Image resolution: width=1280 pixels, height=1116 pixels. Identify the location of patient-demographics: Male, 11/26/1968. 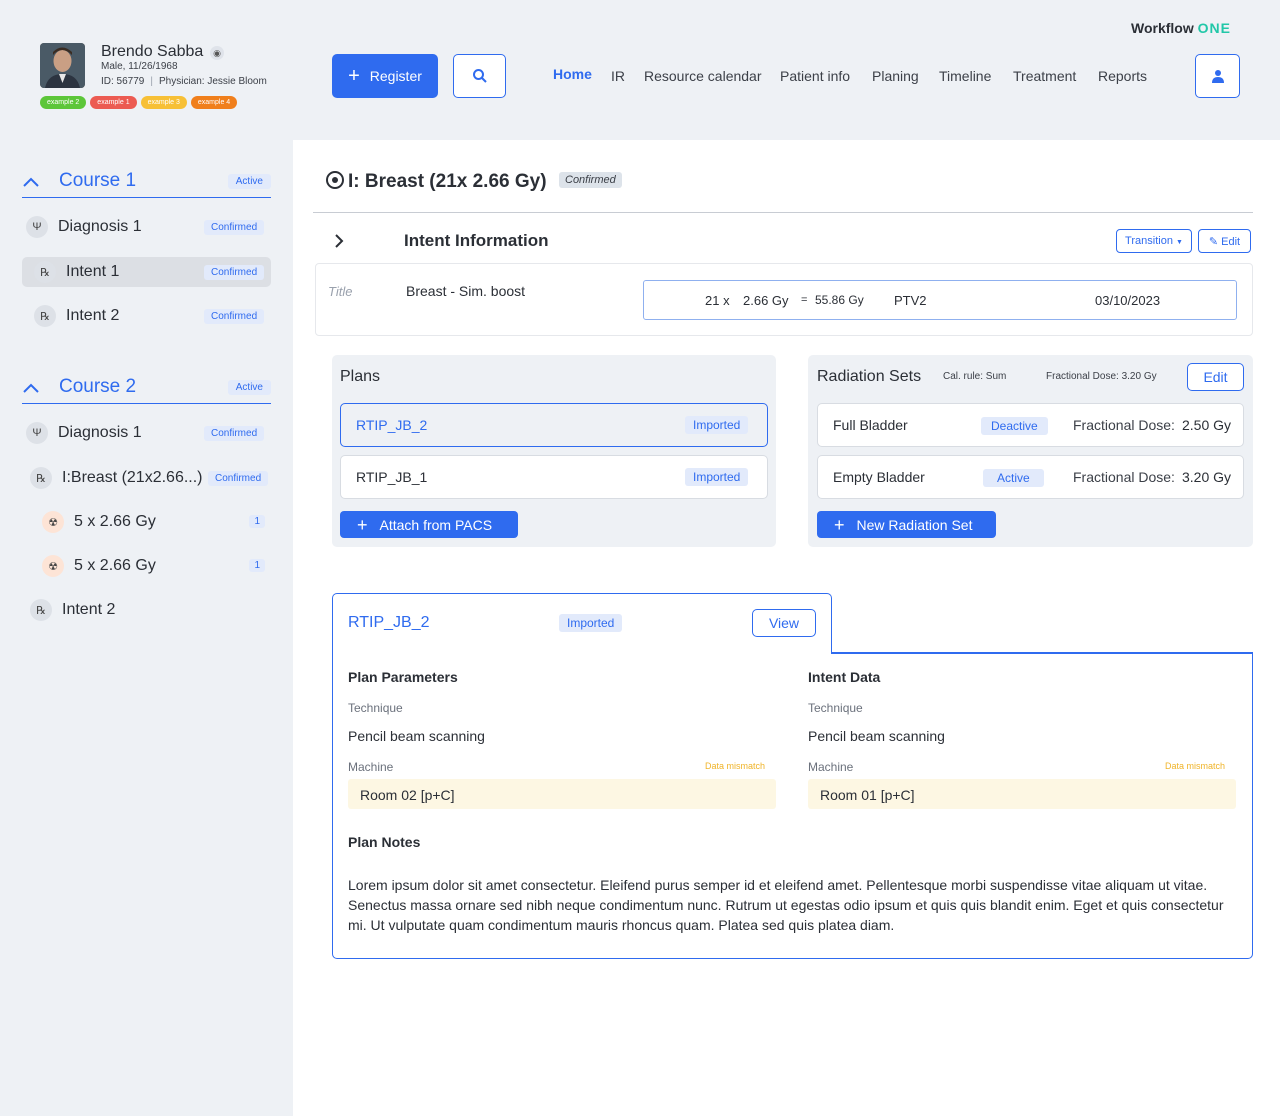
(139, 66).